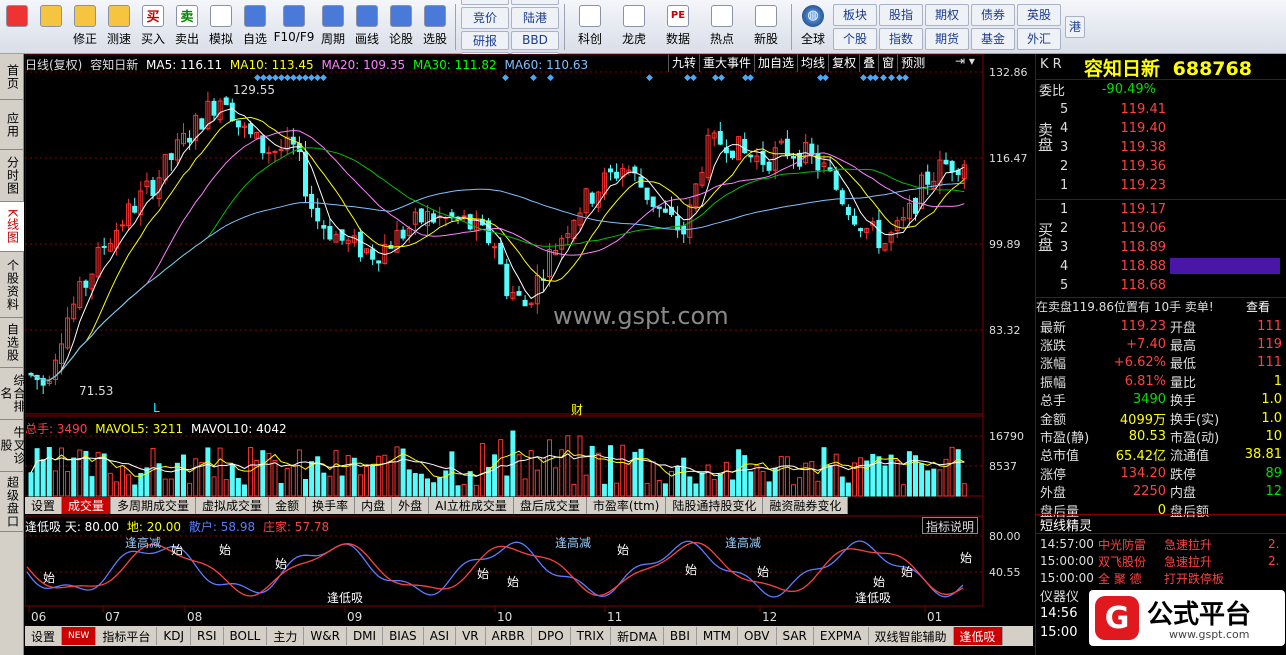 Image resolution: width=1286 pixels, height=655 pixels. Describe the element at coordinates (677, 38) in the screenshot. I see `toolbar-button-label: 数据` at that location.